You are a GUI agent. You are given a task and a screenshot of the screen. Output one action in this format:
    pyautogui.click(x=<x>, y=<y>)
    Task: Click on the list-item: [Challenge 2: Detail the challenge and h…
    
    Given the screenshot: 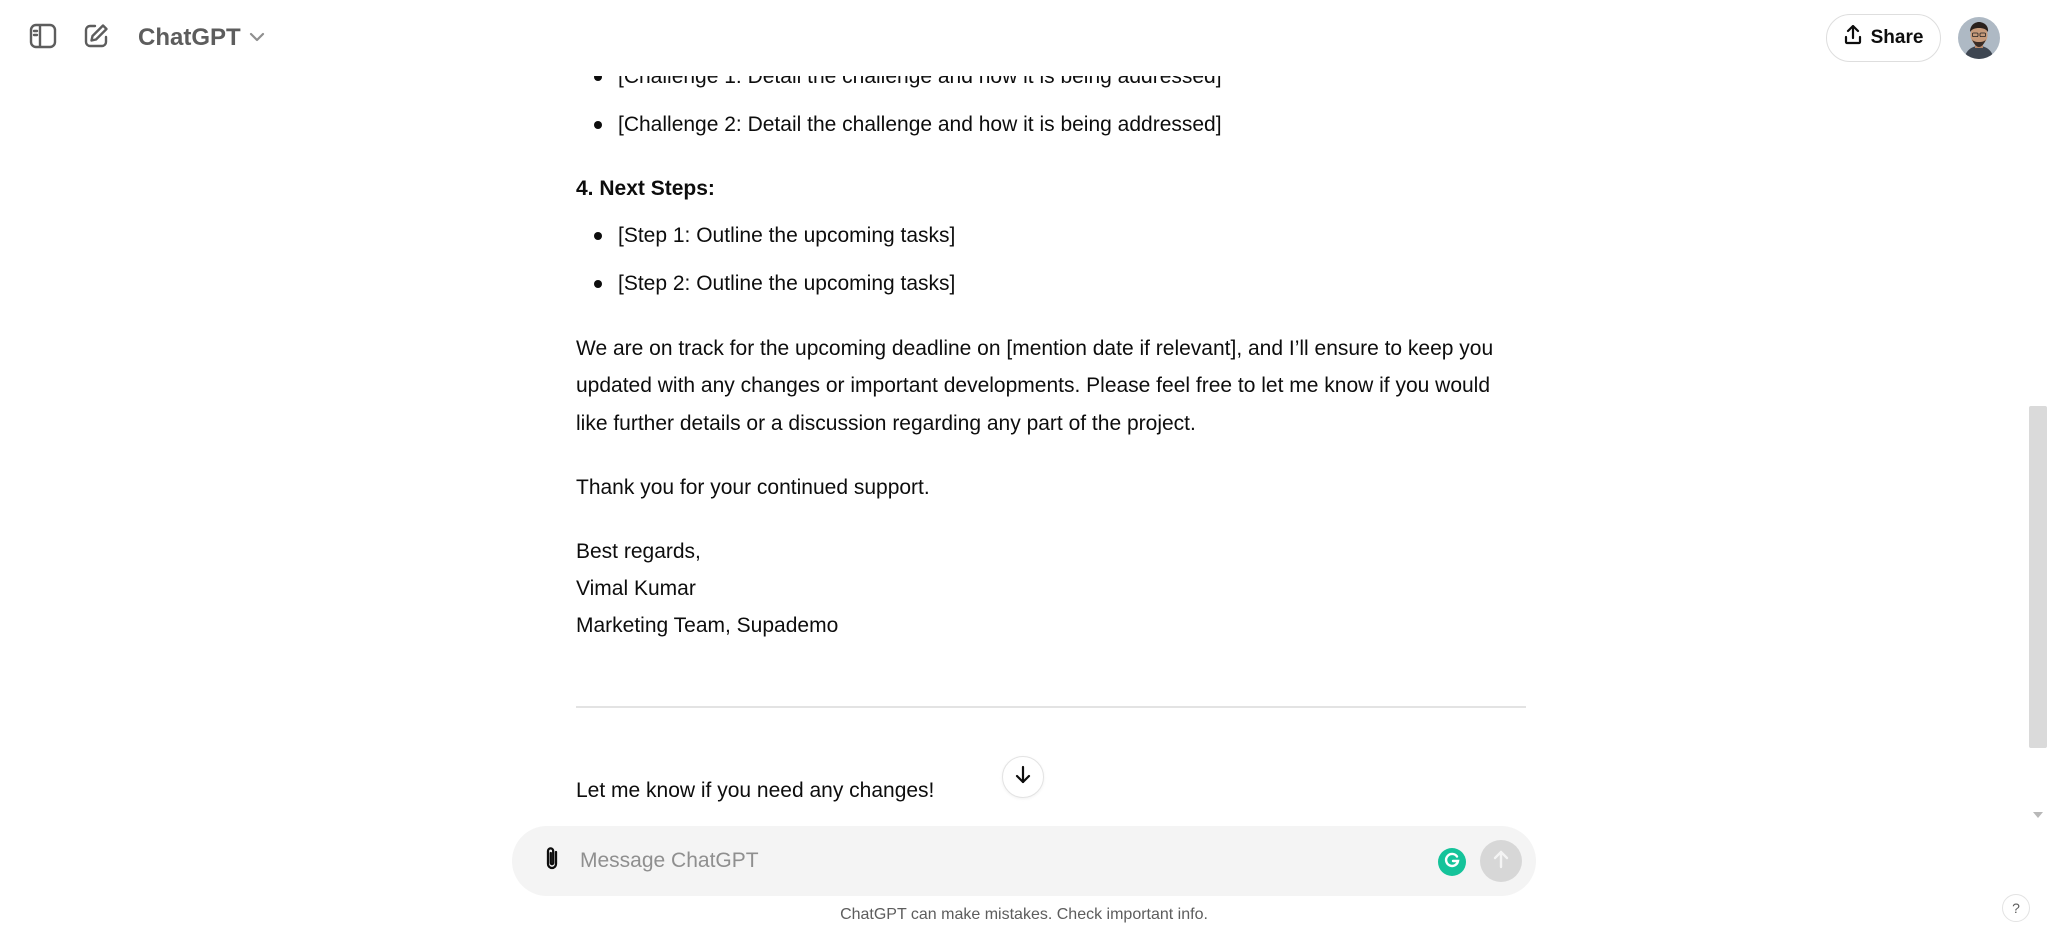 What is the action you would take?
    pyautogui.click(x=908, y=125)
    